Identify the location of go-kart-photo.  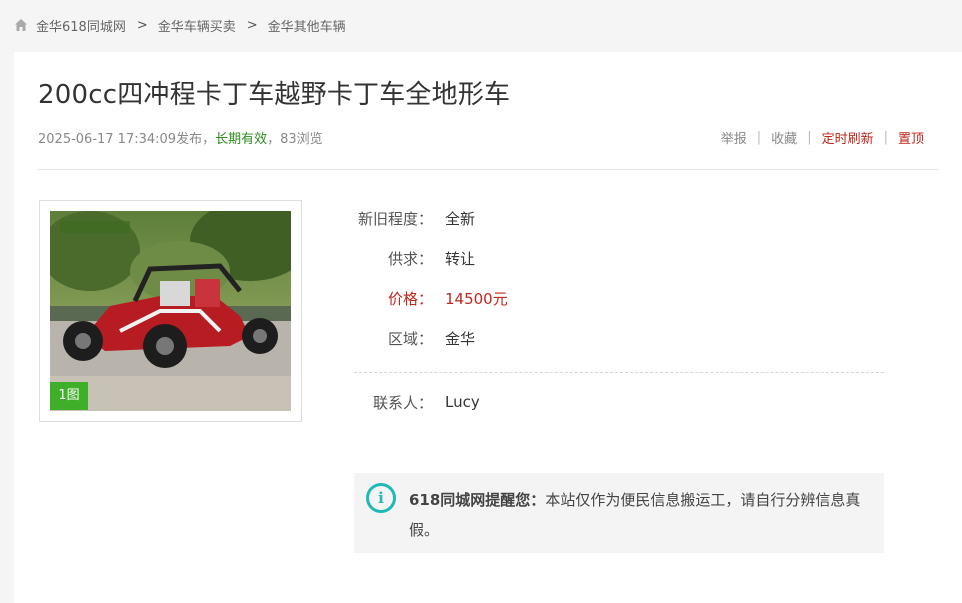
(170, 311).